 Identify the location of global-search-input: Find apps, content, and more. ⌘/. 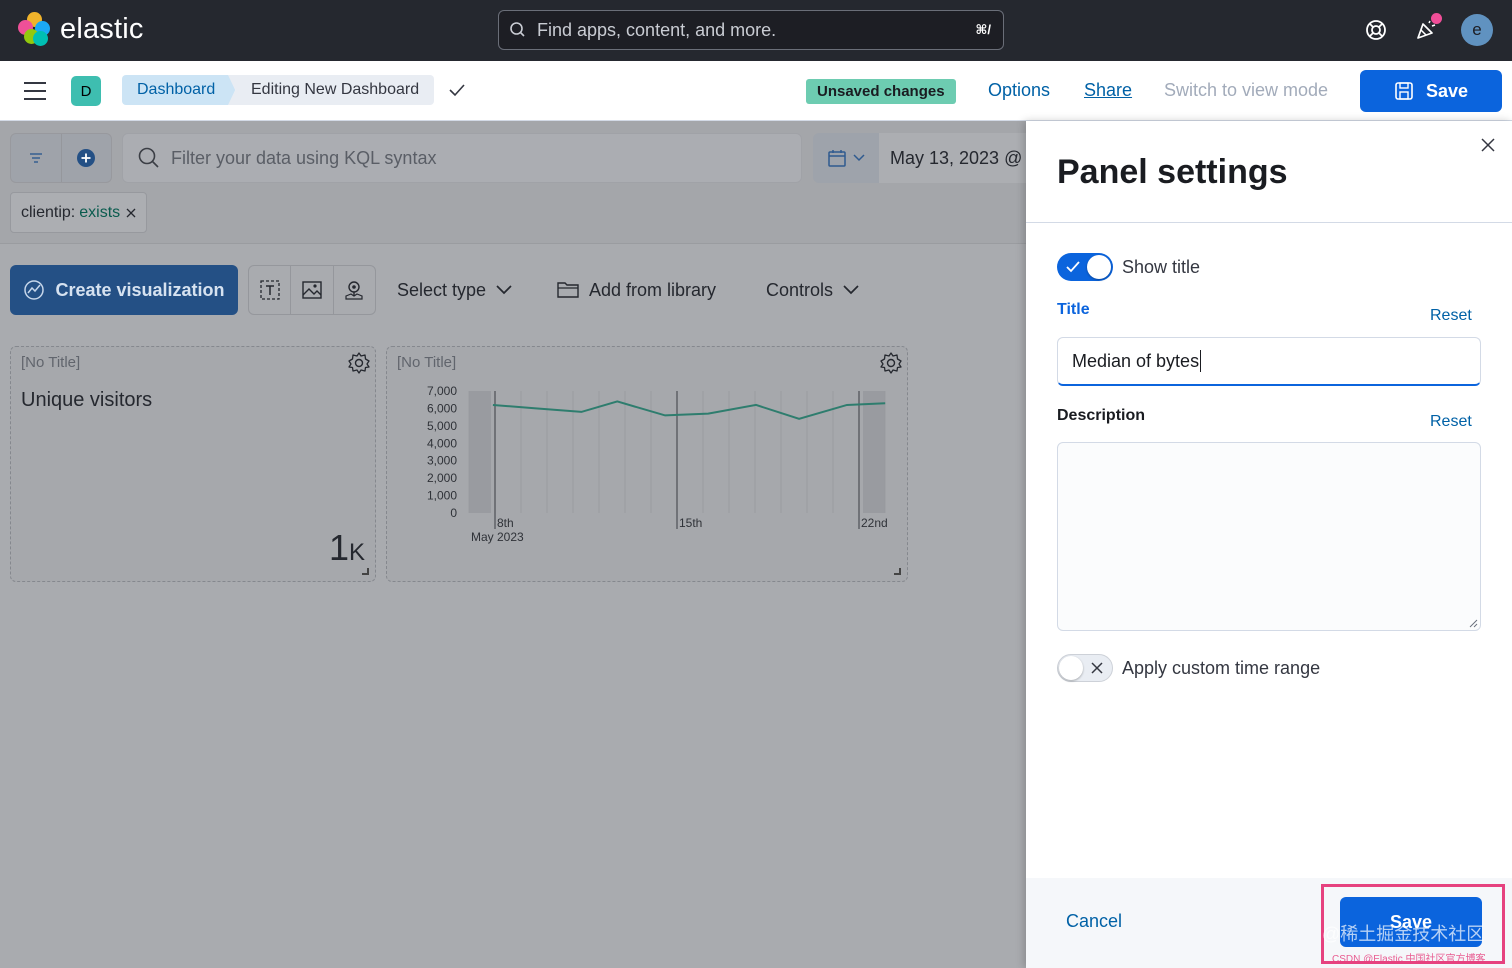
(751, 30).